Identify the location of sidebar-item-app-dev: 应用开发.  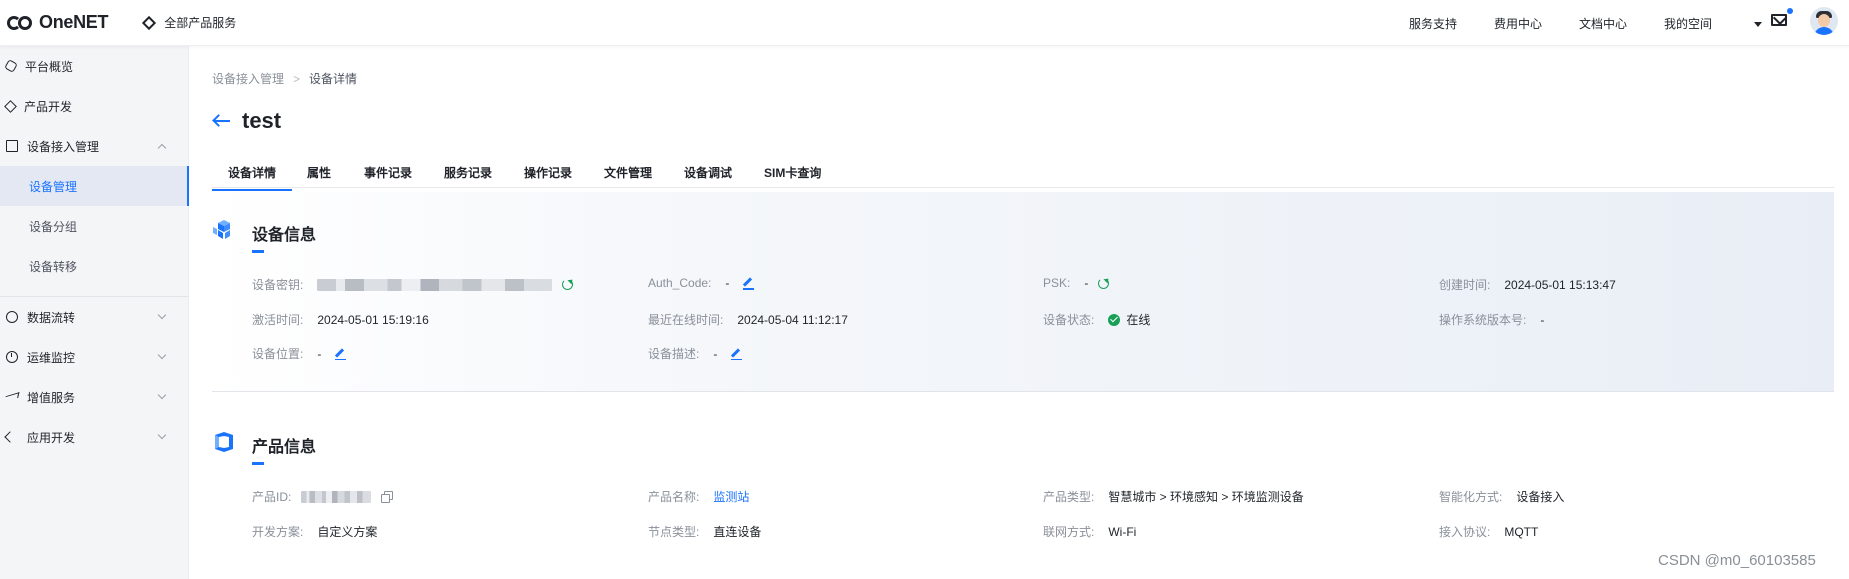
(94, 437).